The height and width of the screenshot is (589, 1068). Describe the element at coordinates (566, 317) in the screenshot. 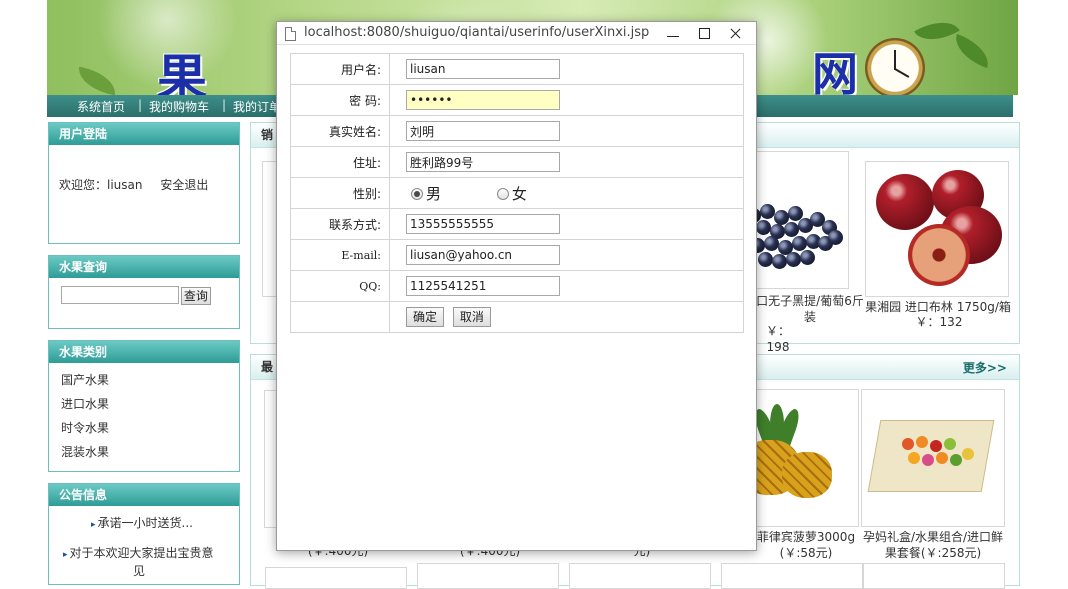

I see `actions-cell: 确定 取消` at that location.